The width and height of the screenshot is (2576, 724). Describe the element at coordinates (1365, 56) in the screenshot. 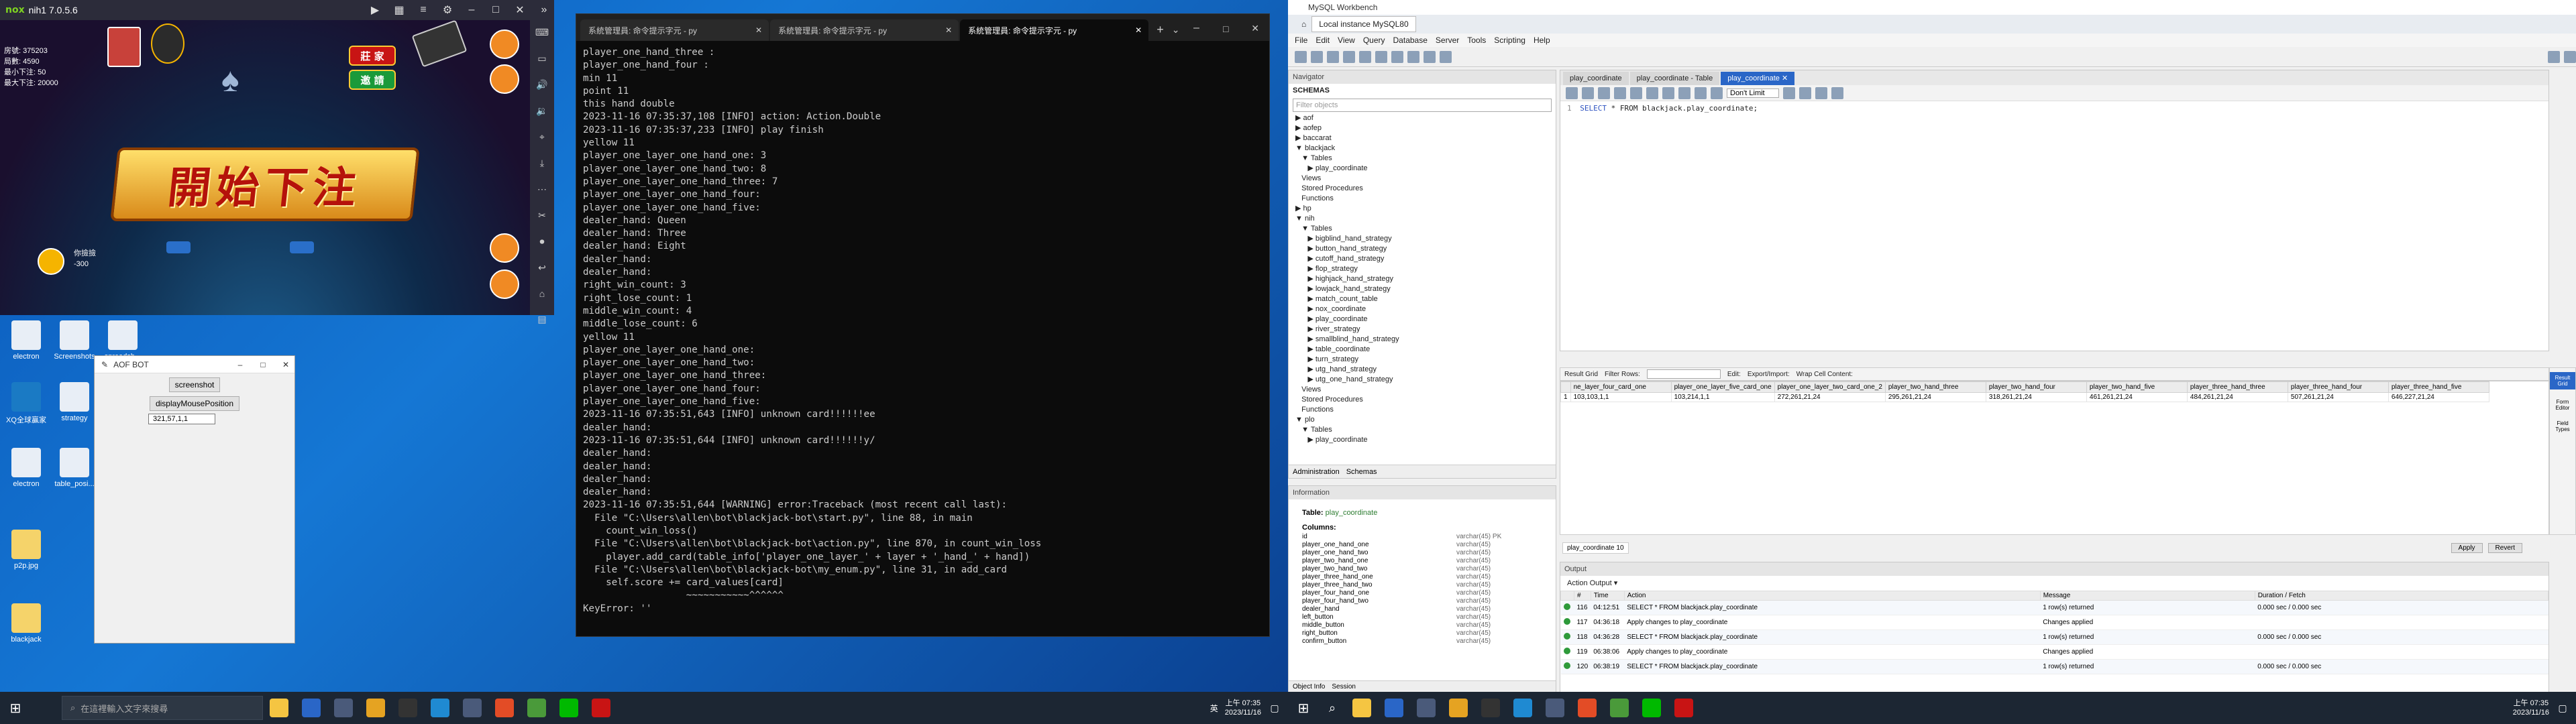

I see `create-table-icon` at that location.